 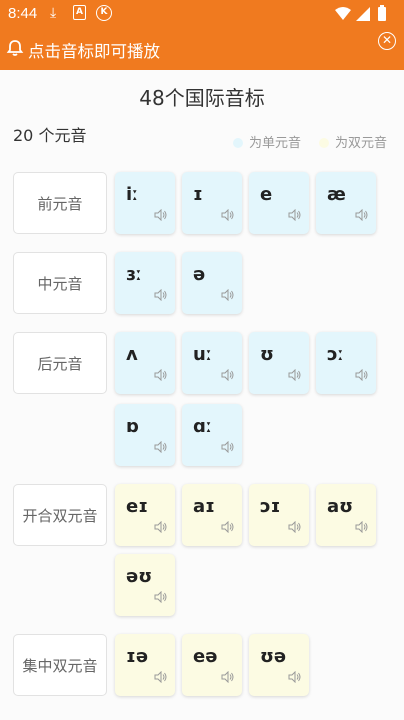 What do you see at coordinates (15, 50) in the screenshot?
I see `bell-icon` at bounding box center [15, 50].